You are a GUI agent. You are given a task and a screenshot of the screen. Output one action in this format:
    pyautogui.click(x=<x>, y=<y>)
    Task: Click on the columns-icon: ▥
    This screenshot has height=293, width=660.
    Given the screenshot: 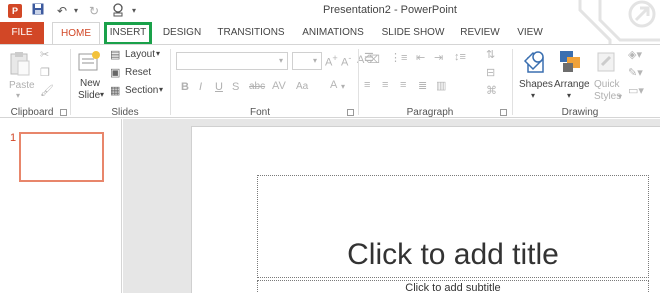 What is the action you would take?
    pyautogui.click(x=441, y=85)
    